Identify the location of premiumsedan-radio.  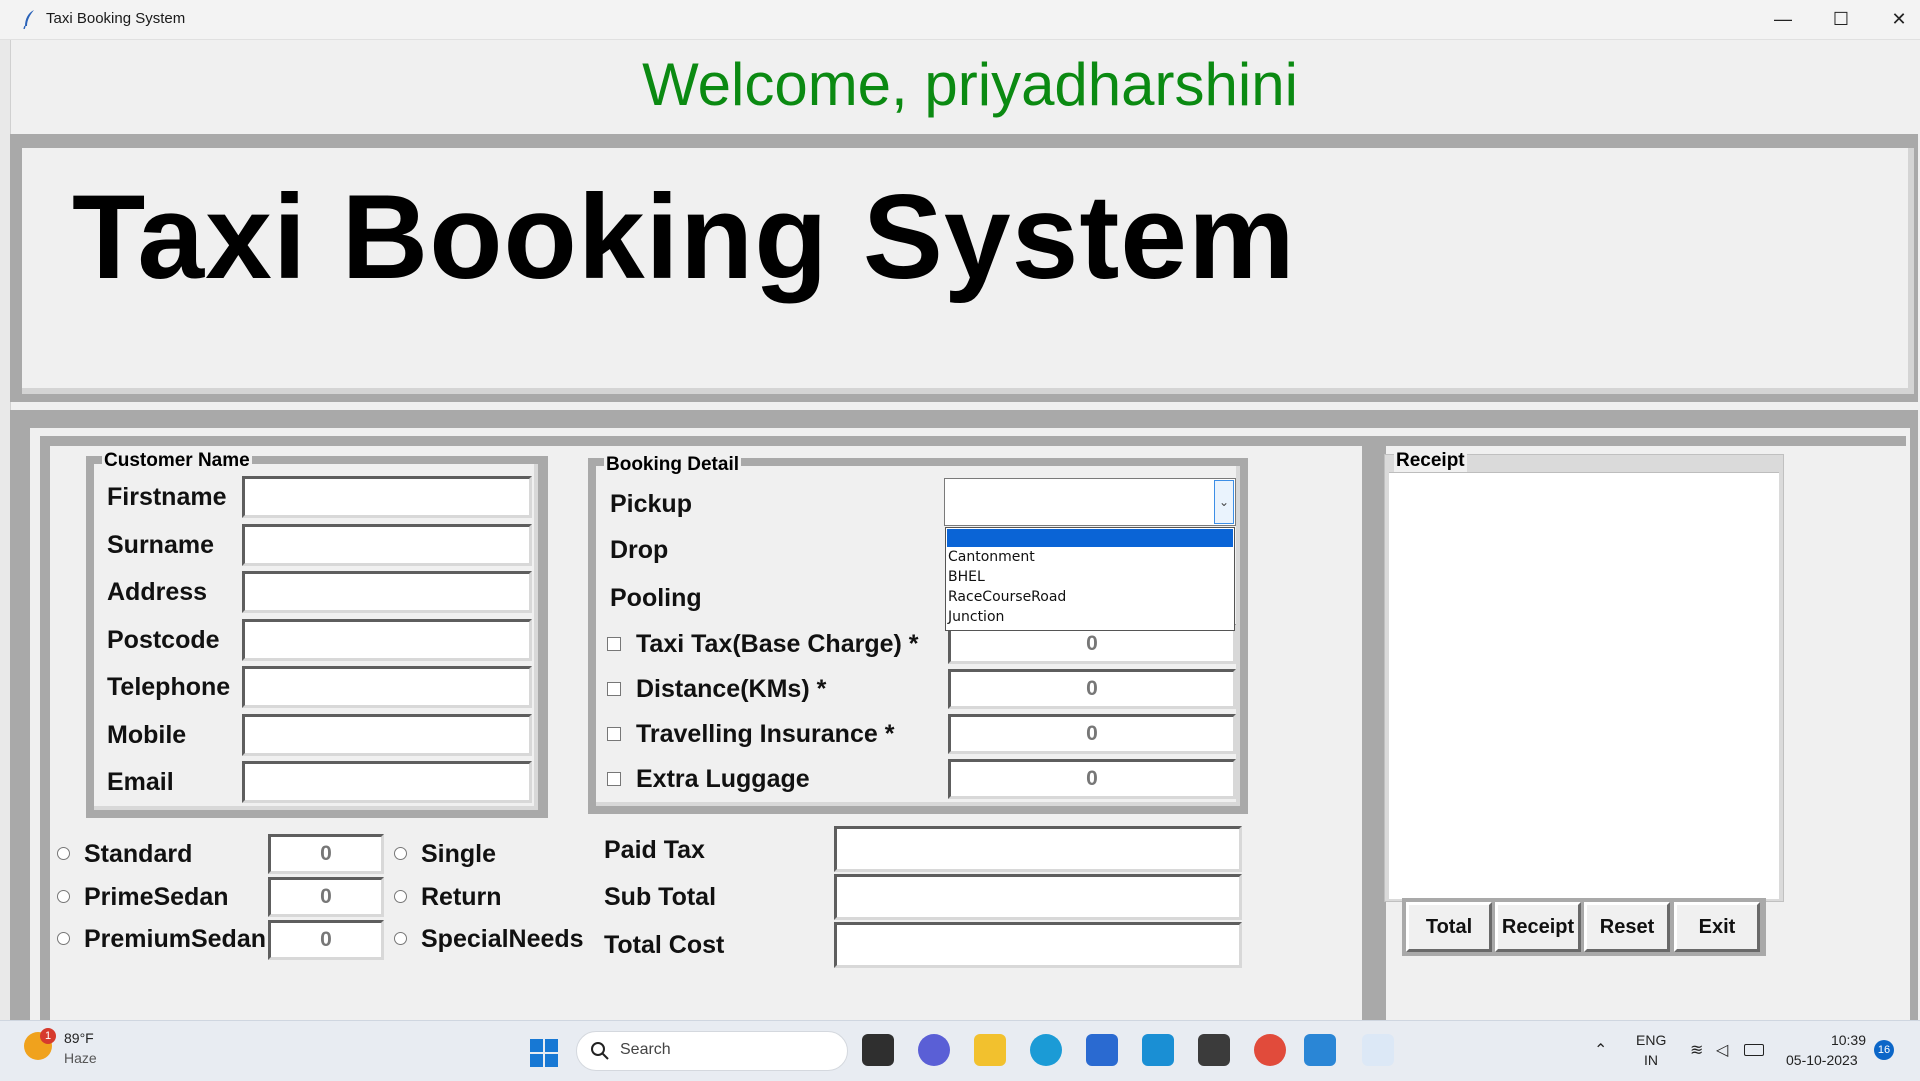
(63, 938).